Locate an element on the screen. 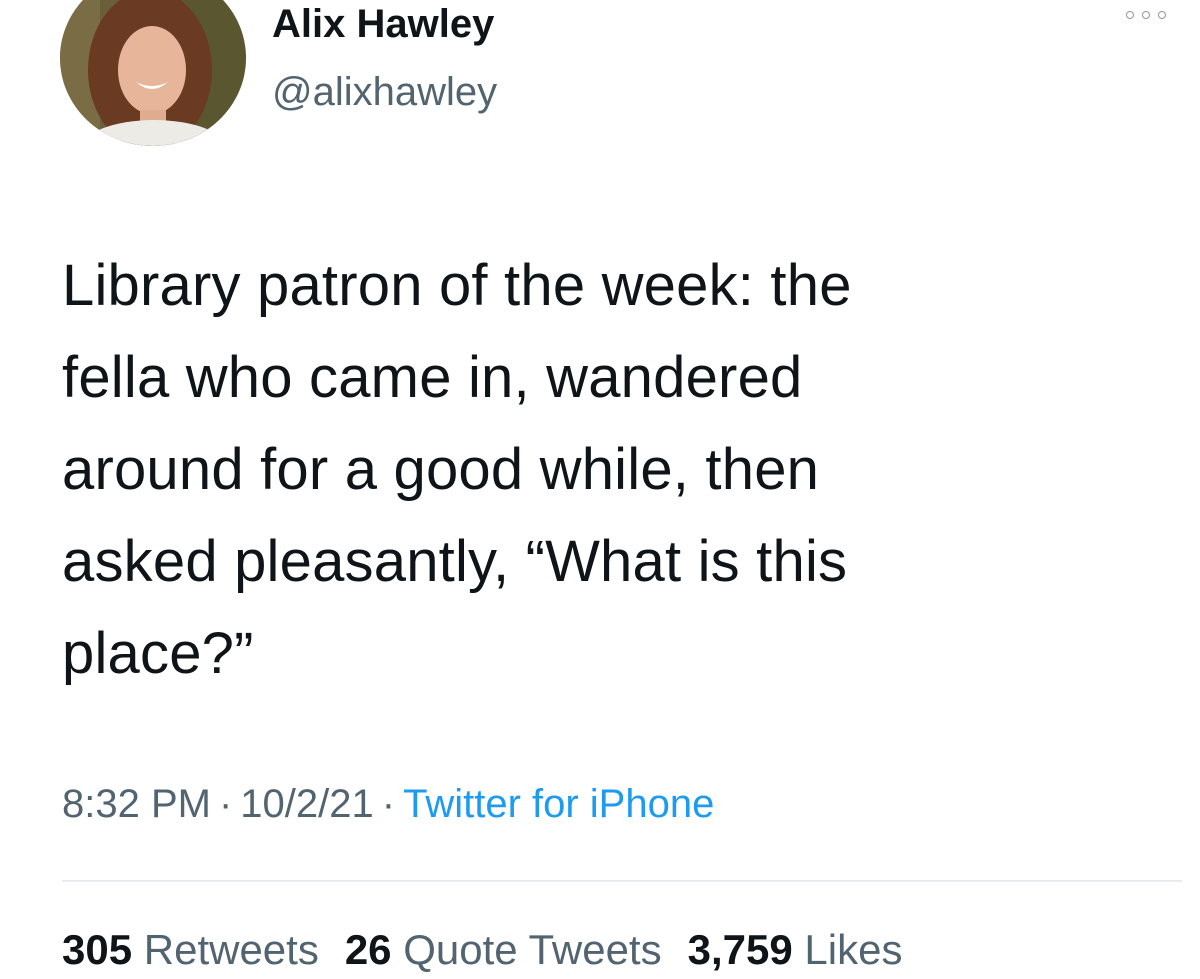 The height and width of the screenshot is (979, 1200). quote-tweets-stat: 26 Quote Tweets is located at coordinates (503, 949).